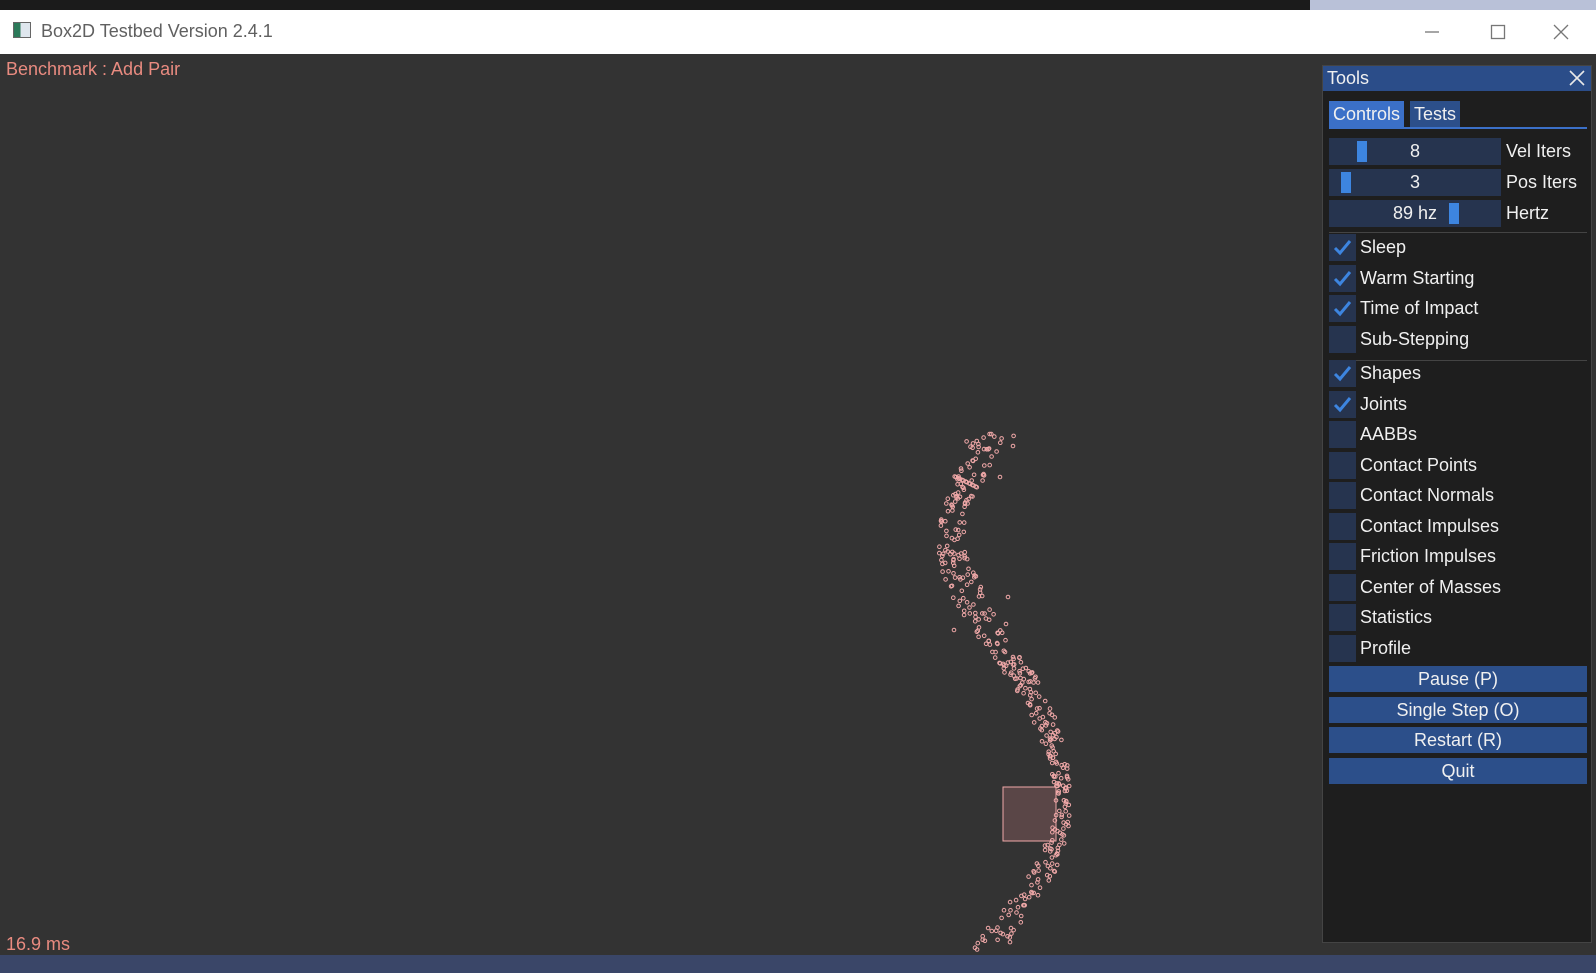 This screenshot has width=1596, height=973. Describe the element at coordinates (1498, 32) in the screenshot. I see `maximize-button` at that location.